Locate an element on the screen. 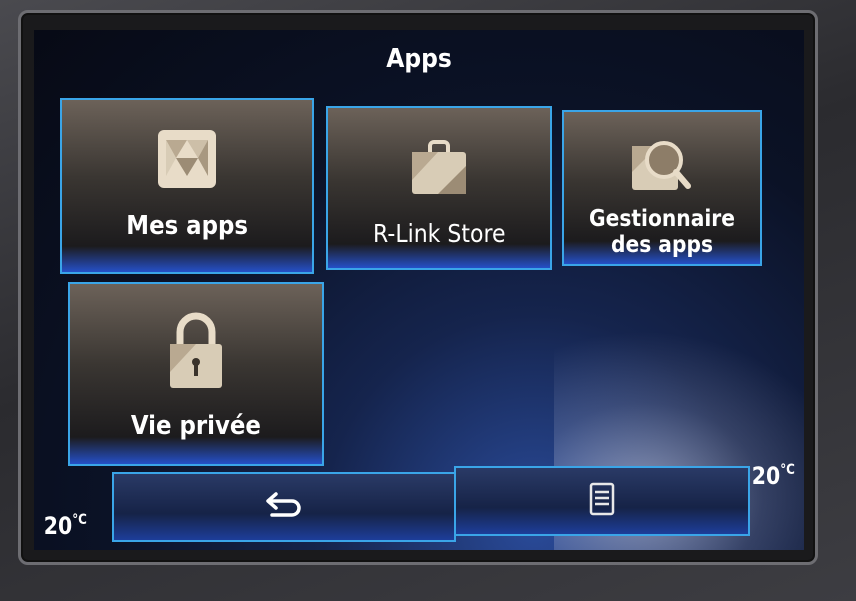  back-button is located at coordinates (284, 507).